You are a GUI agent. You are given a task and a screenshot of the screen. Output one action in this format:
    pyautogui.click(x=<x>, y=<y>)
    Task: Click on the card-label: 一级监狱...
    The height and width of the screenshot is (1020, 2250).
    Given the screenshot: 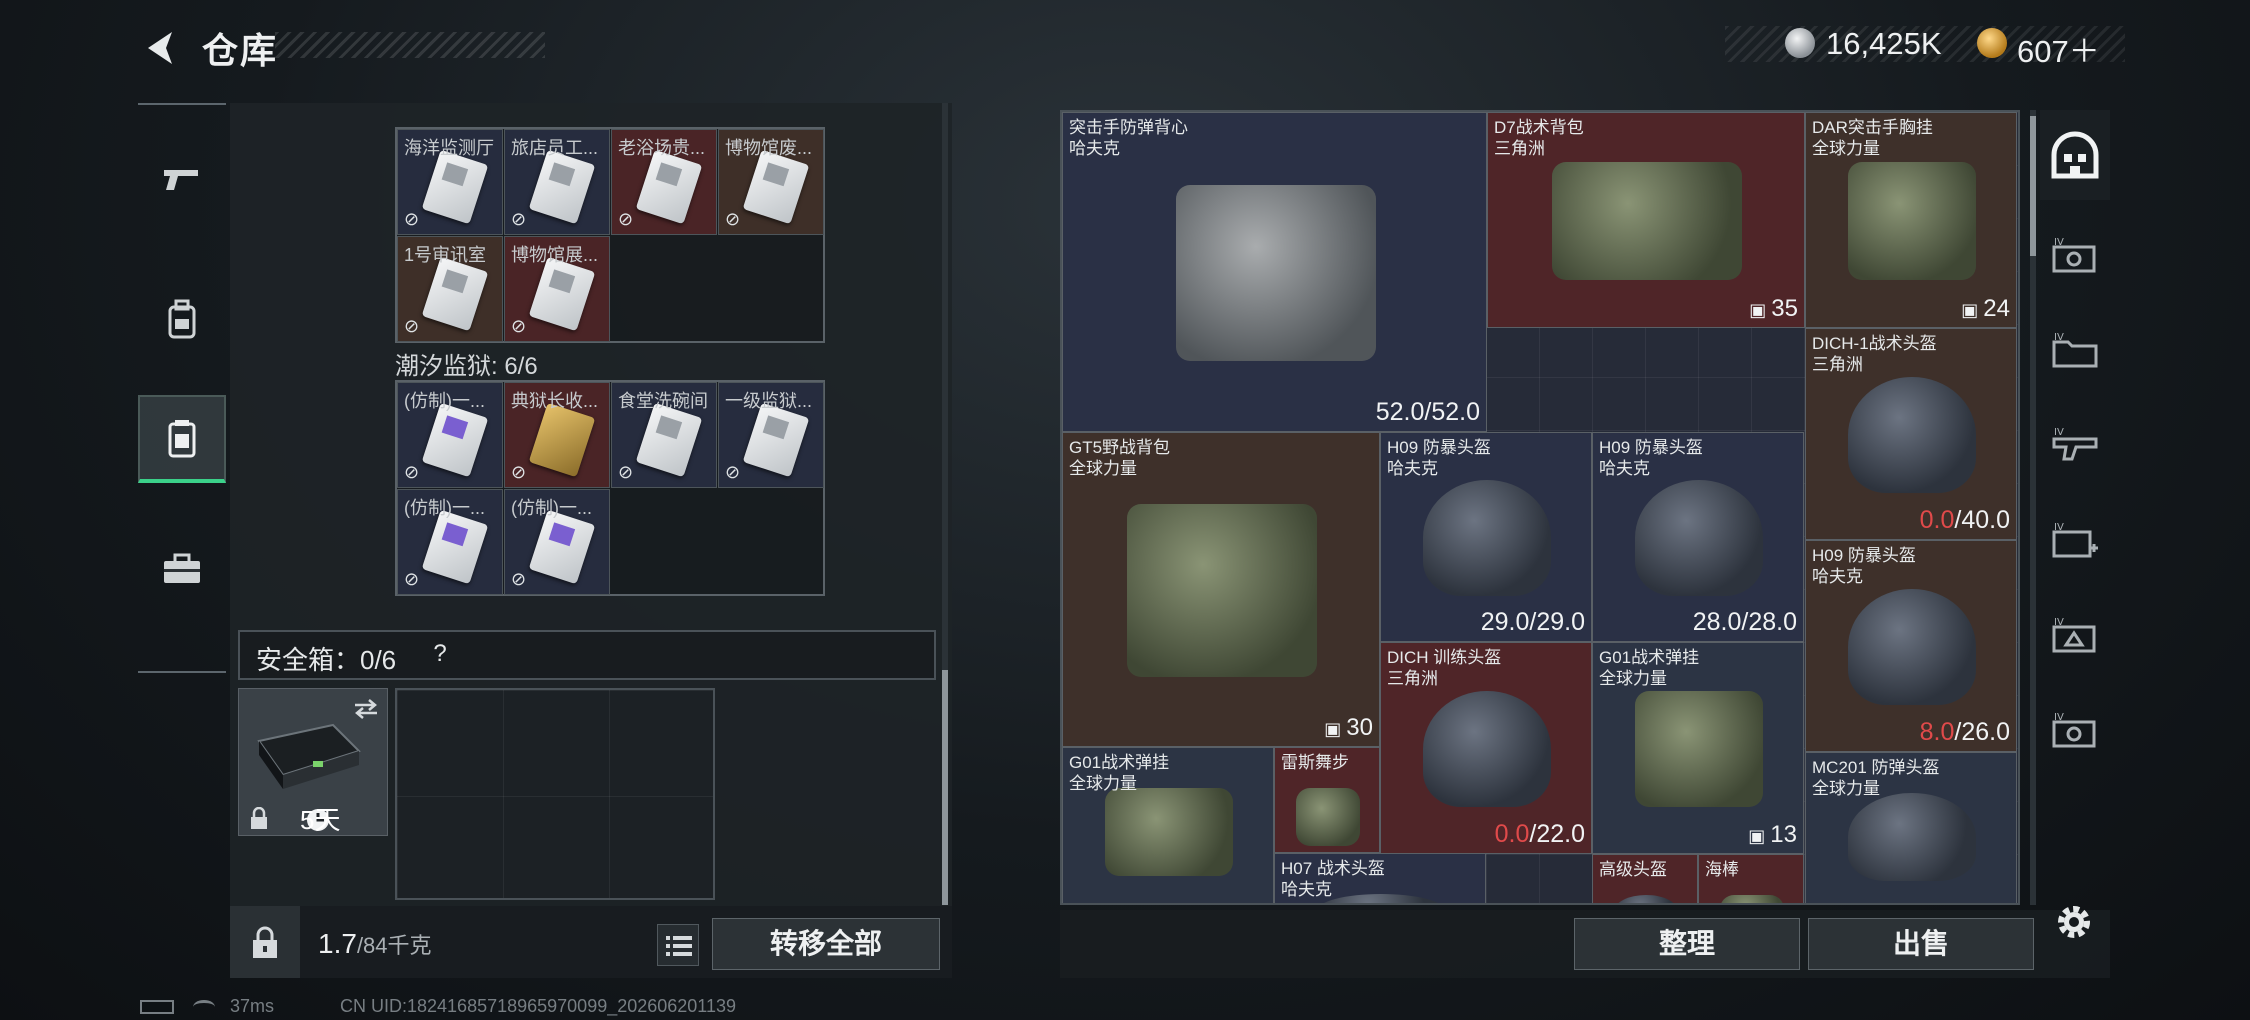 What is the action you would take?
    pyautogui.click(x=769, y=401)
    